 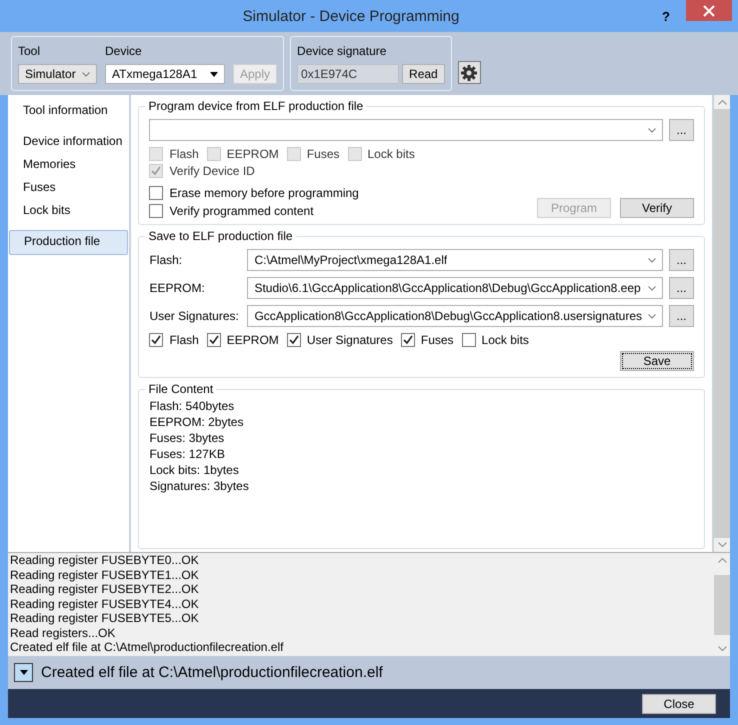 What do you see at coordinates (423, 74) in the screenshot?
I see `read-button: Read` at bounding box center [423, 74].